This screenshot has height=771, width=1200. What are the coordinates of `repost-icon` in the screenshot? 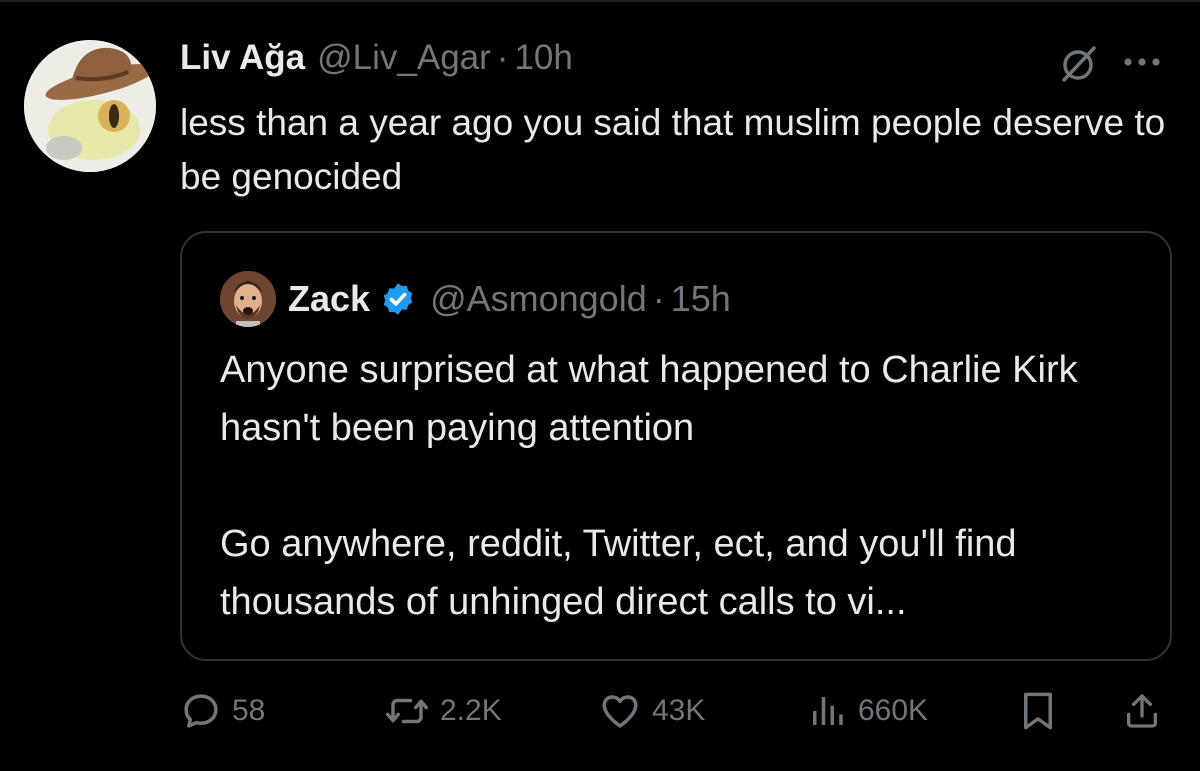 It's located at (407, 711).